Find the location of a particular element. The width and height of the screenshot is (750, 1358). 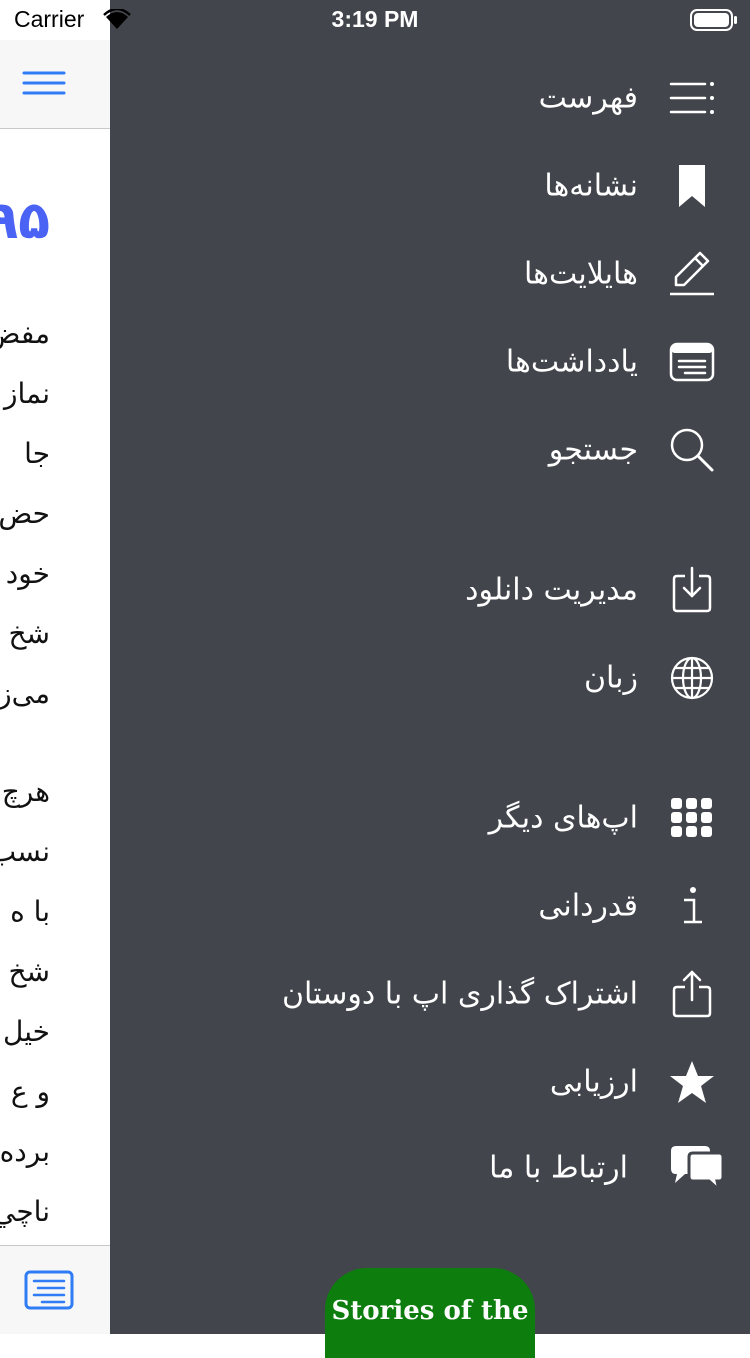

menu-item-rate: ارزیابی is located at coordinates (430, 1082).